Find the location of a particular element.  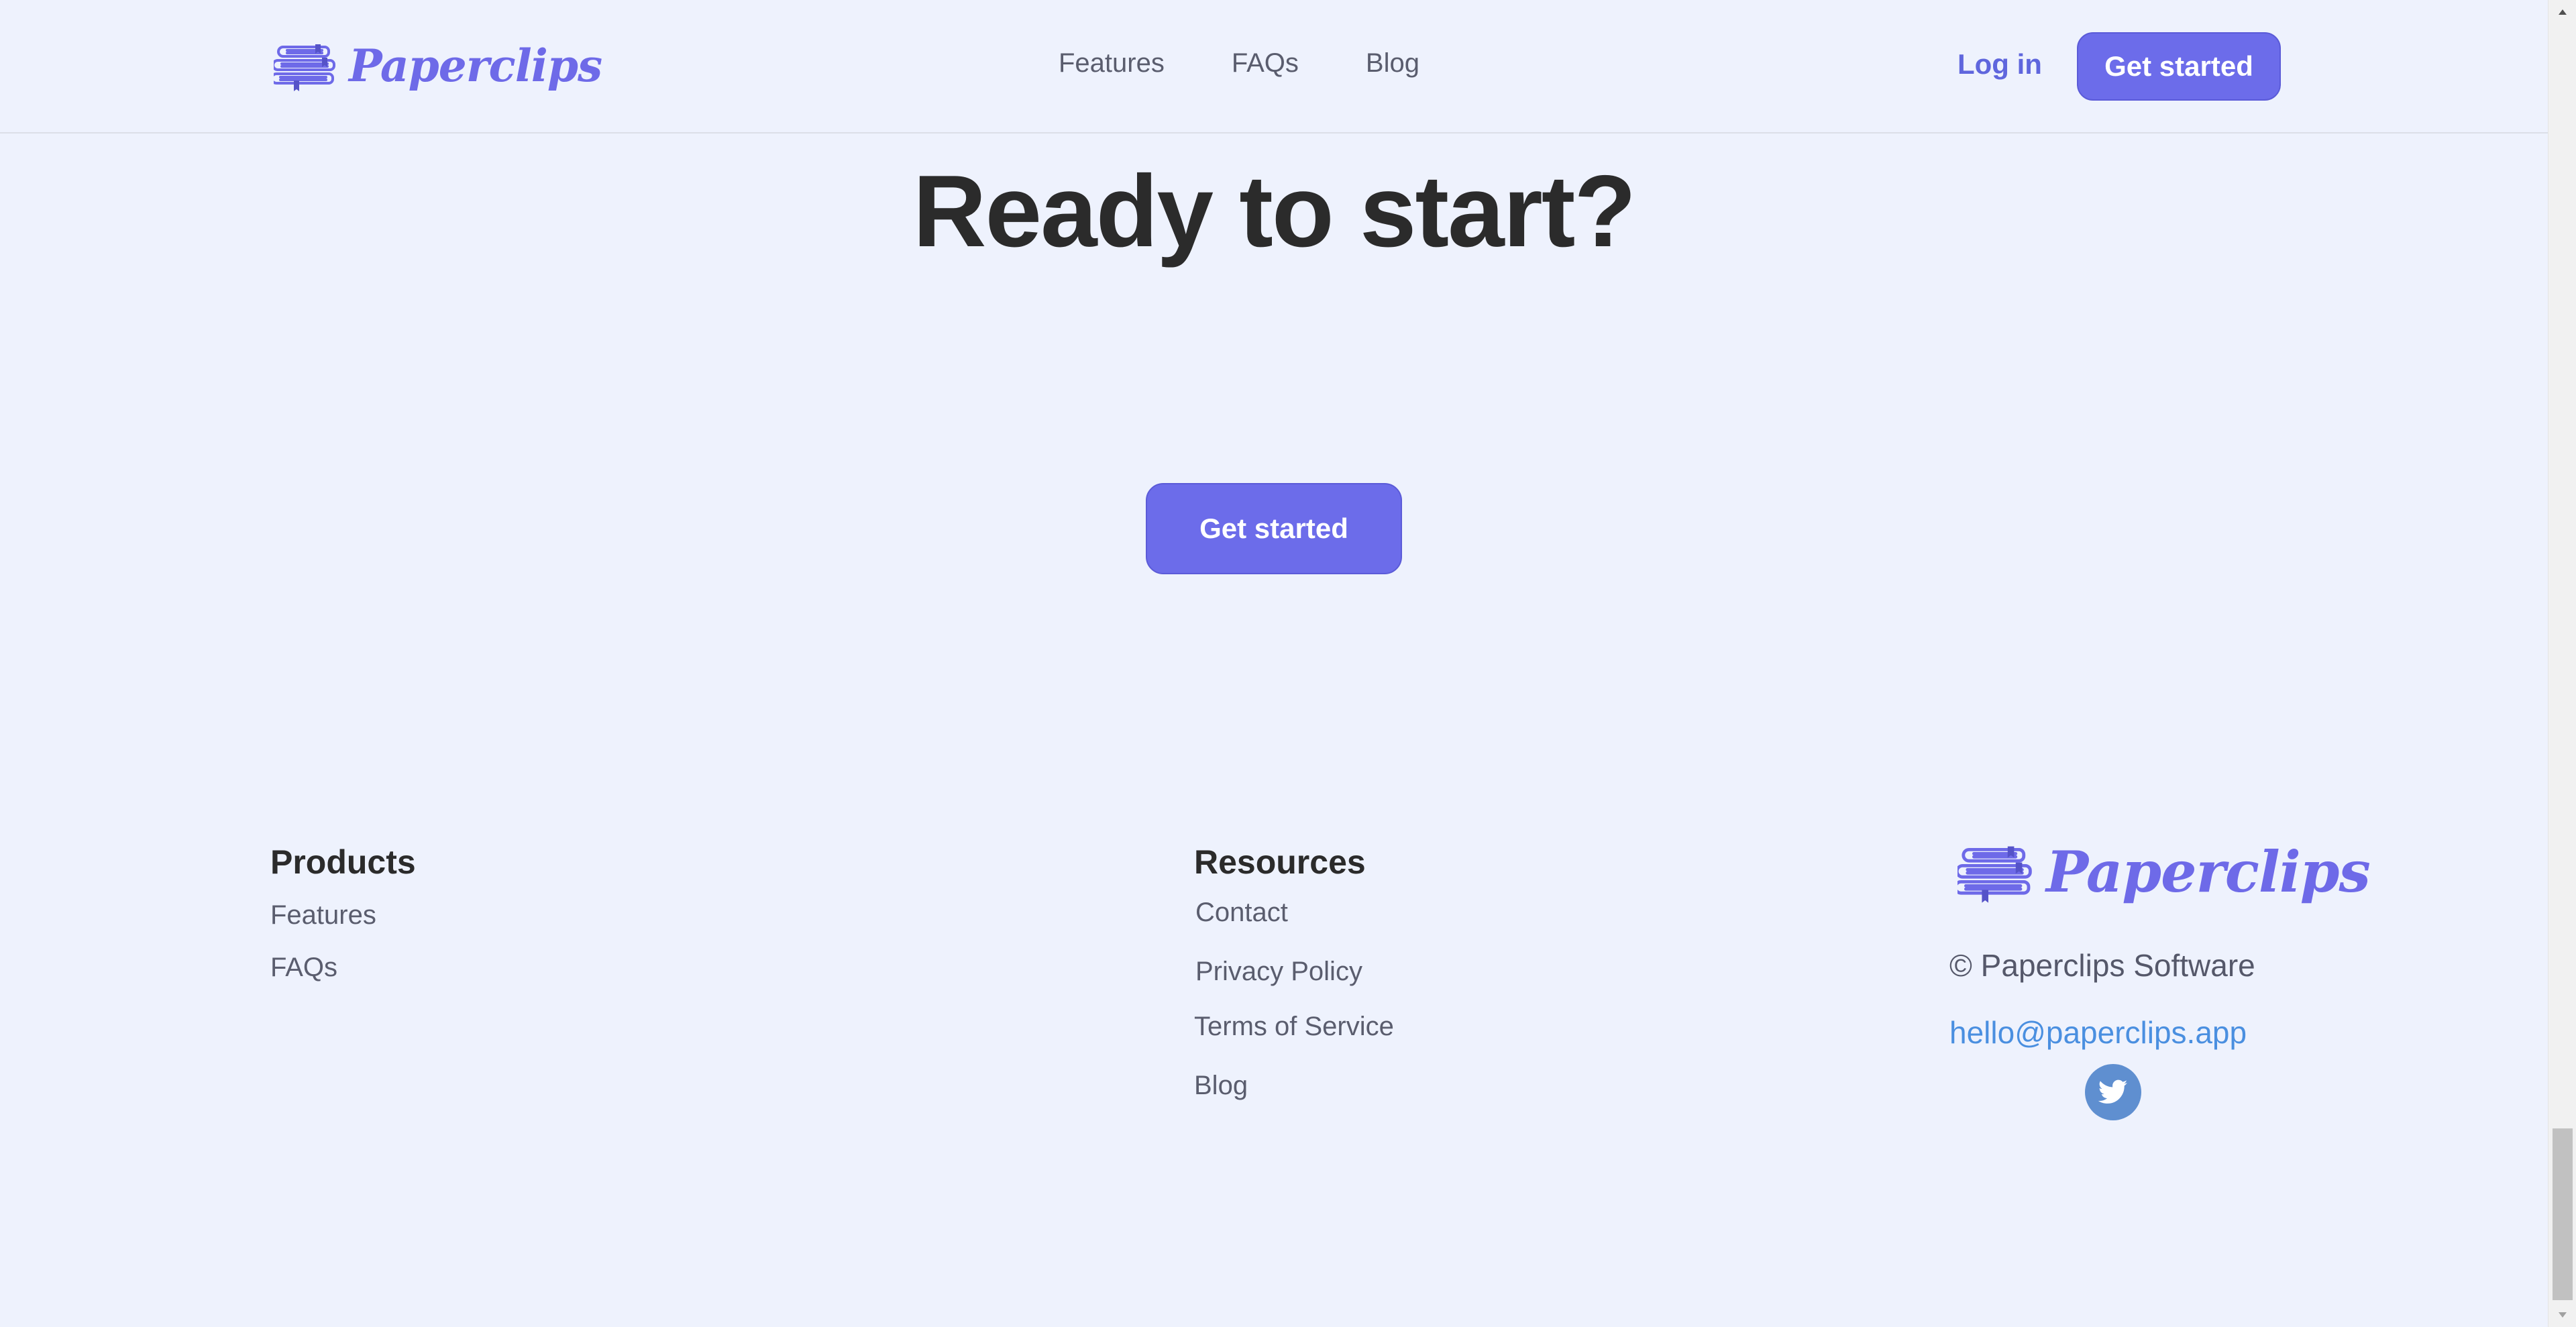

twitter-link is located at coordinates (2113, 1092).